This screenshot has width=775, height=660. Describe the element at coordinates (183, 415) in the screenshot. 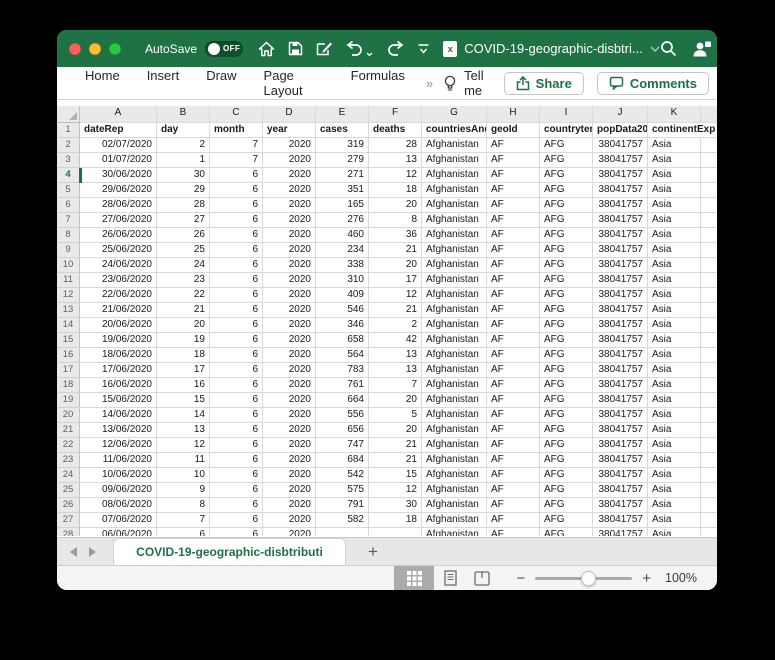

I see `cell-B20: 14` at that location.